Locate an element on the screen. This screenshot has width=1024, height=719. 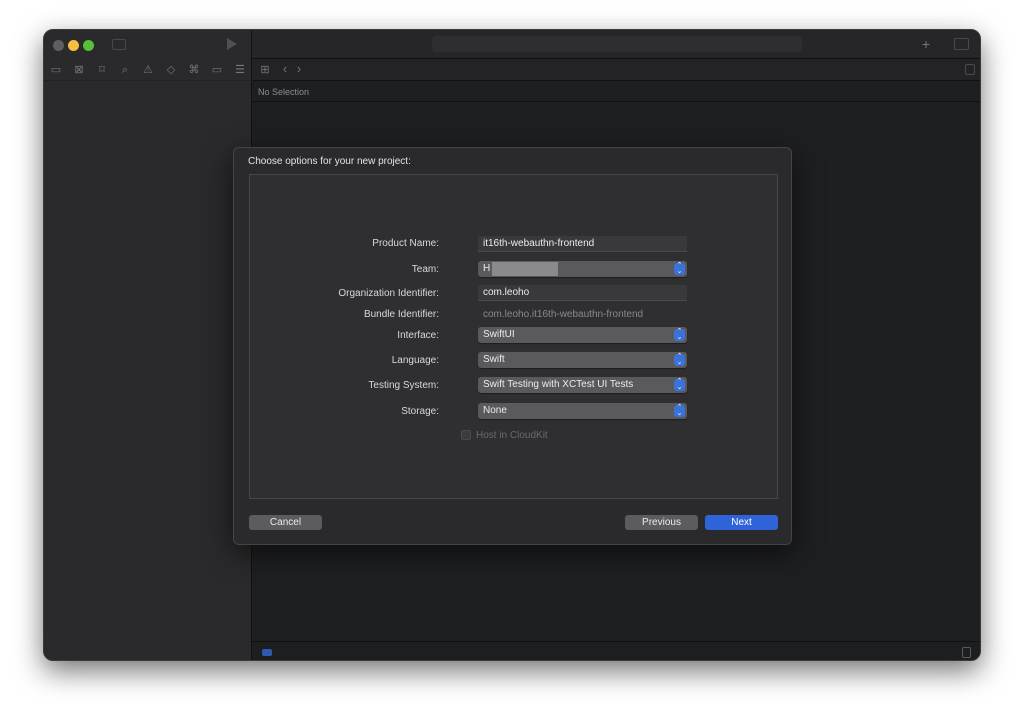
debug-bar is located at coordinates (616, 650).